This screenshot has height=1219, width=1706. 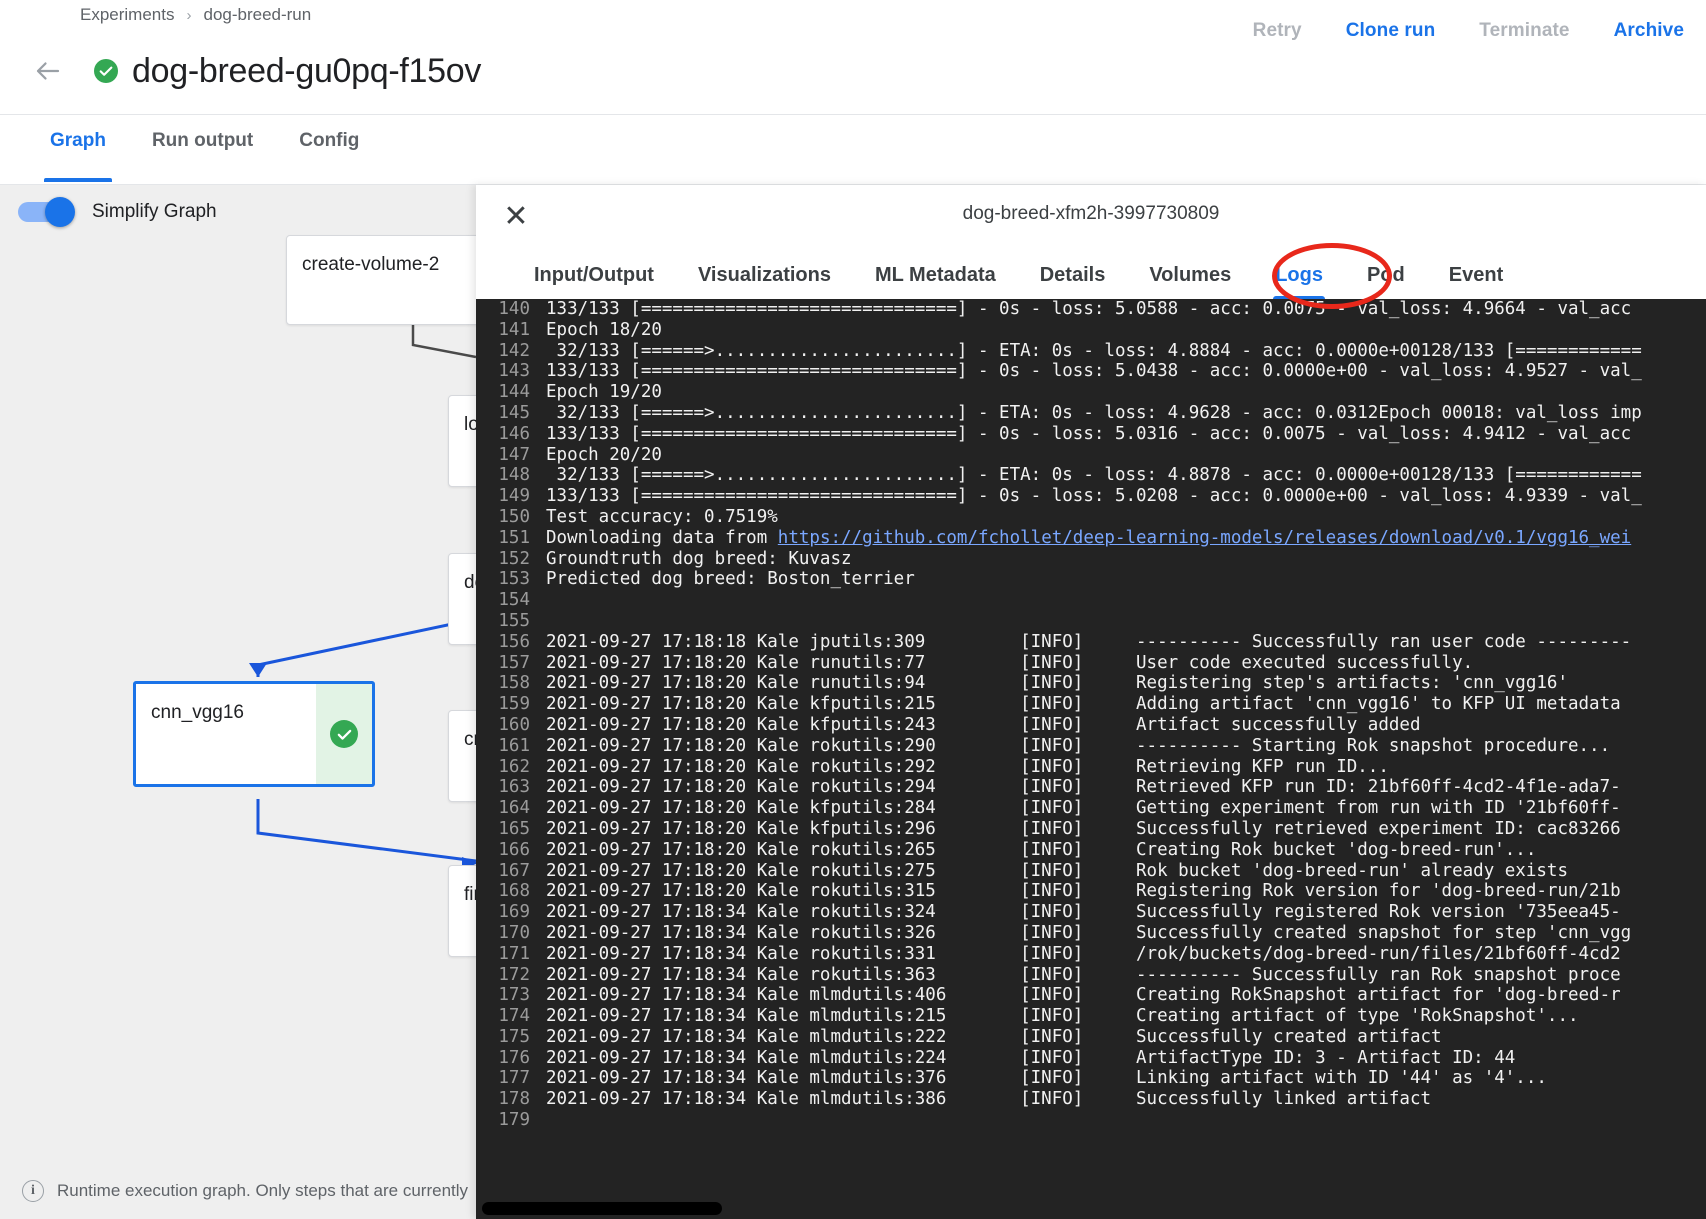 I want to click on graph-node-label: cn, so click(x=470, y=739).